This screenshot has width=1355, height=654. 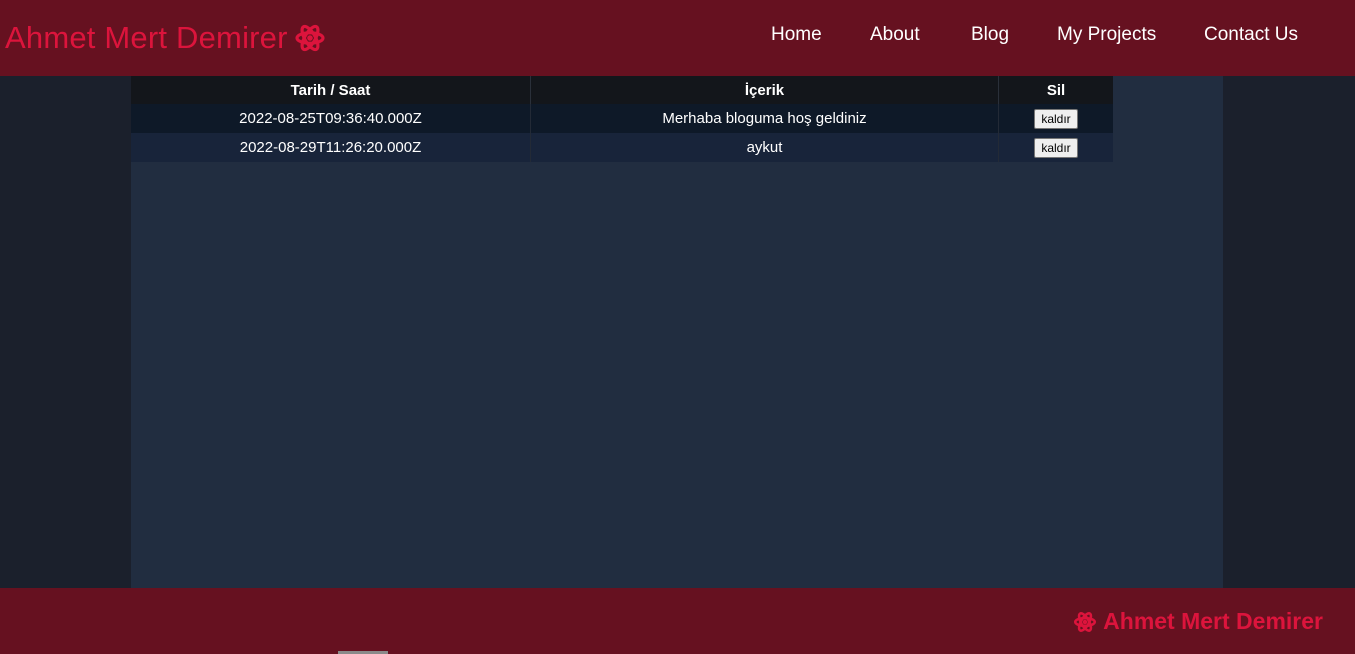 I want to click on footer-brand: Ahmet Mert Demirer, so click(x=1198, y=621).